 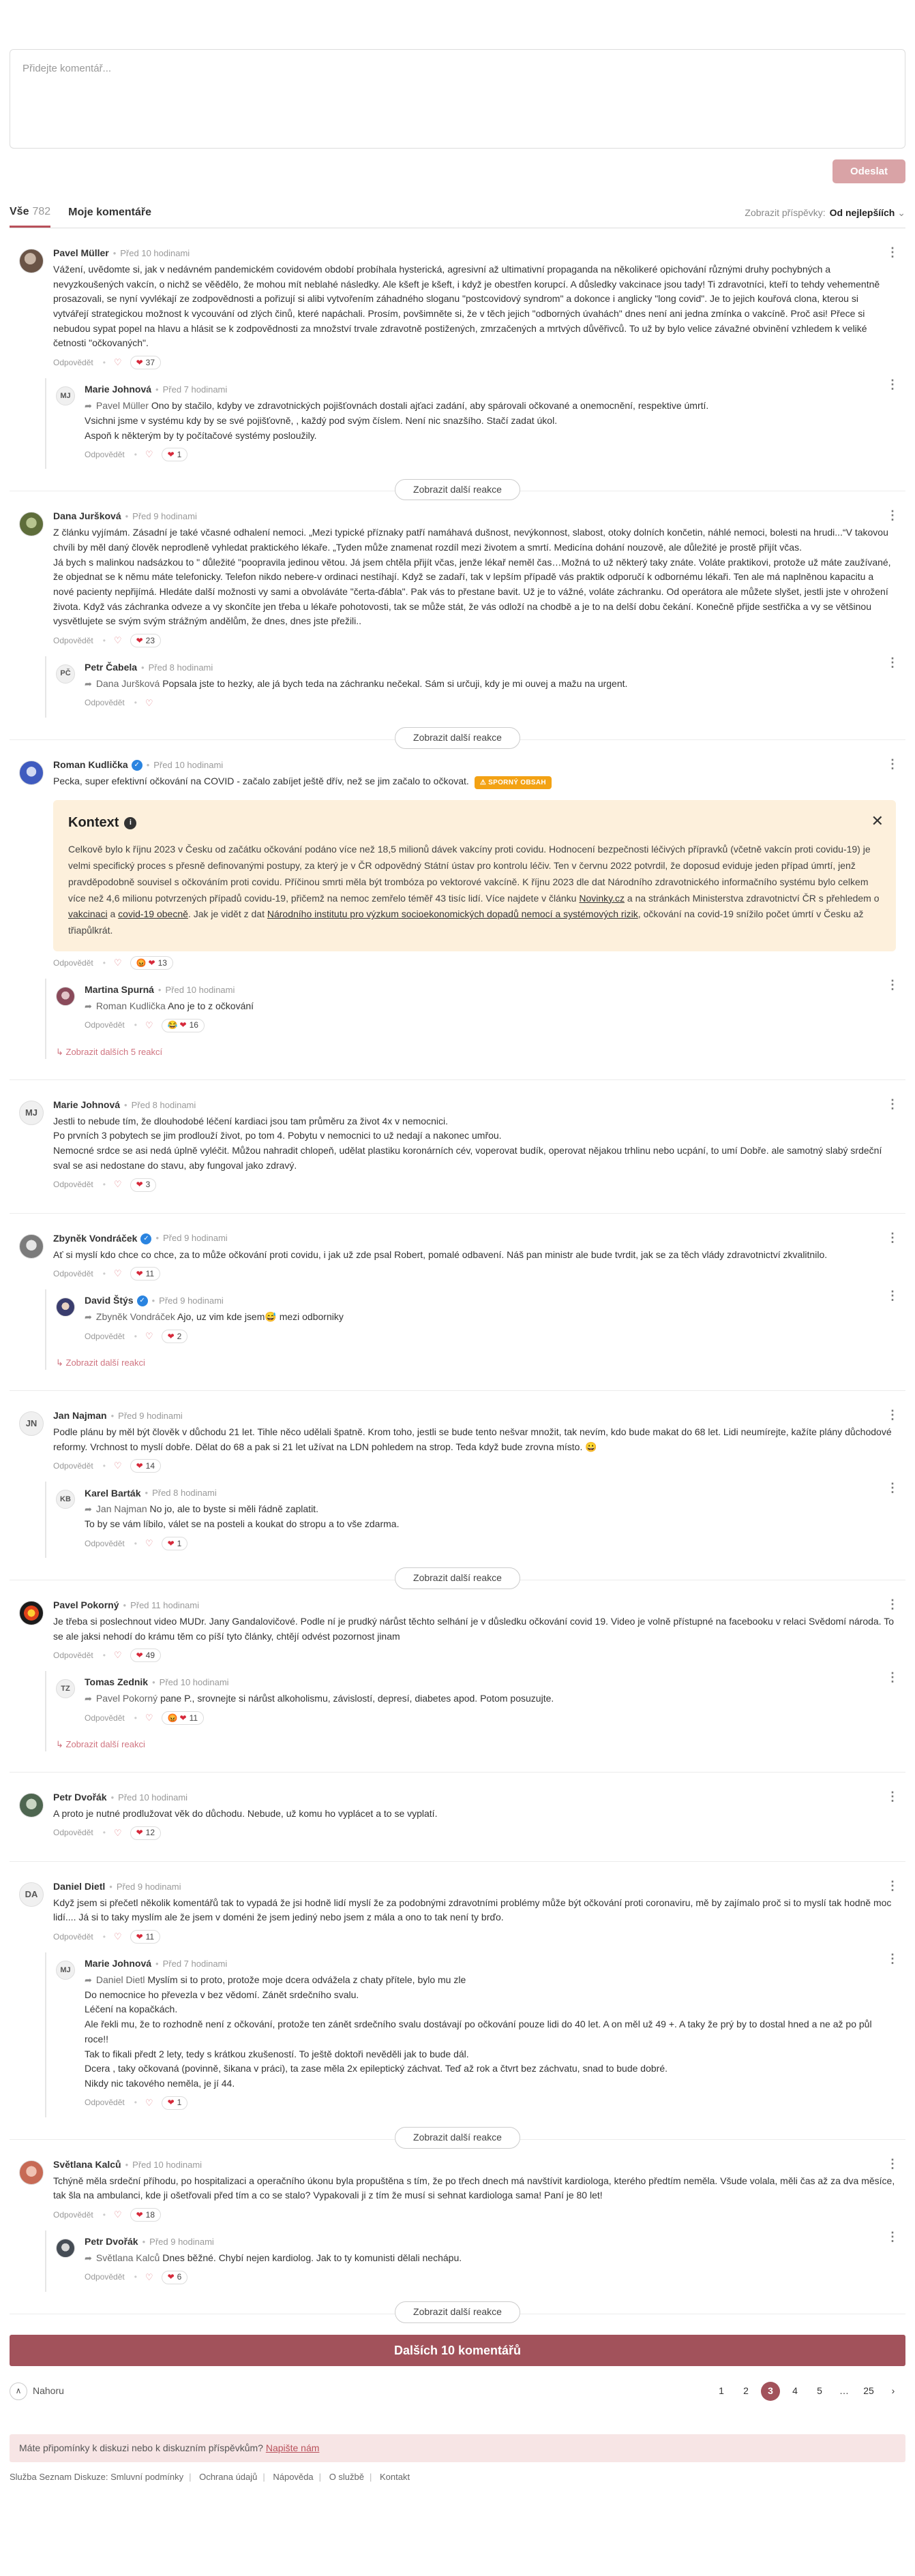 What do you see at coordinates (95, 1238) in the screenshot?
I see `comment-author: Zbyněk Vondráček` at bounding box center [95, 1238].